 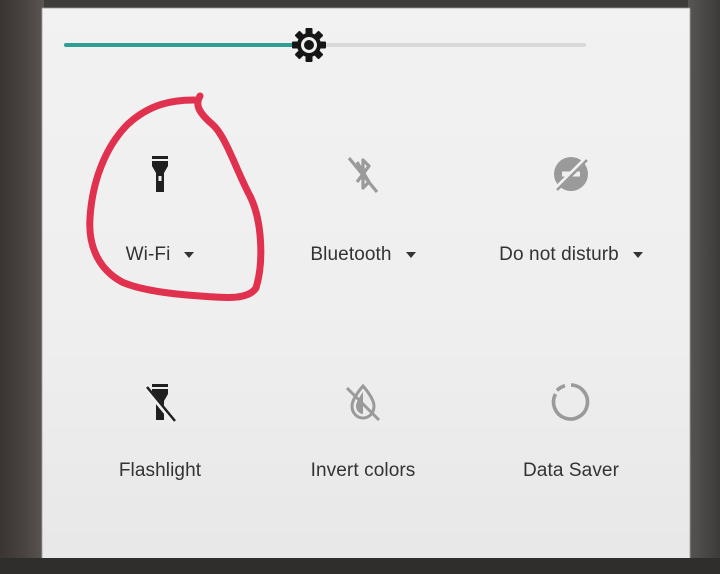 I want to click on do-not-disturb-off-icon, so click(x=571, y=174).